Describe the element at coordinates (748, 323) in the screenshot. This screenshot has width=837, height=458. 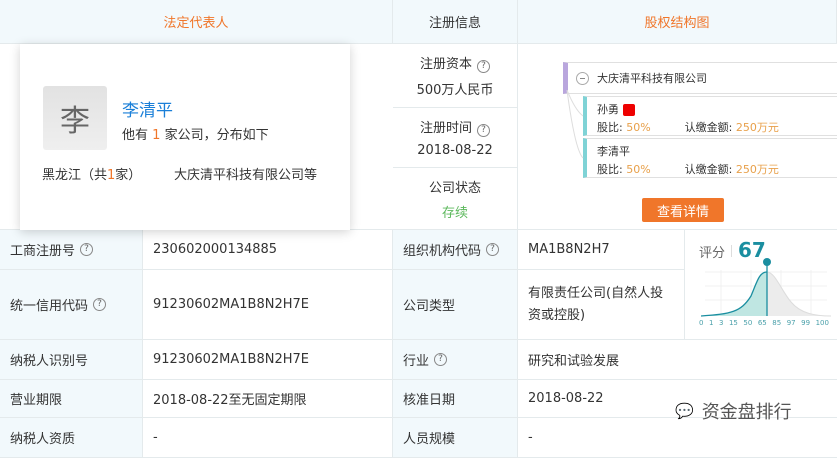
I see `tick-label: 50` at that location.